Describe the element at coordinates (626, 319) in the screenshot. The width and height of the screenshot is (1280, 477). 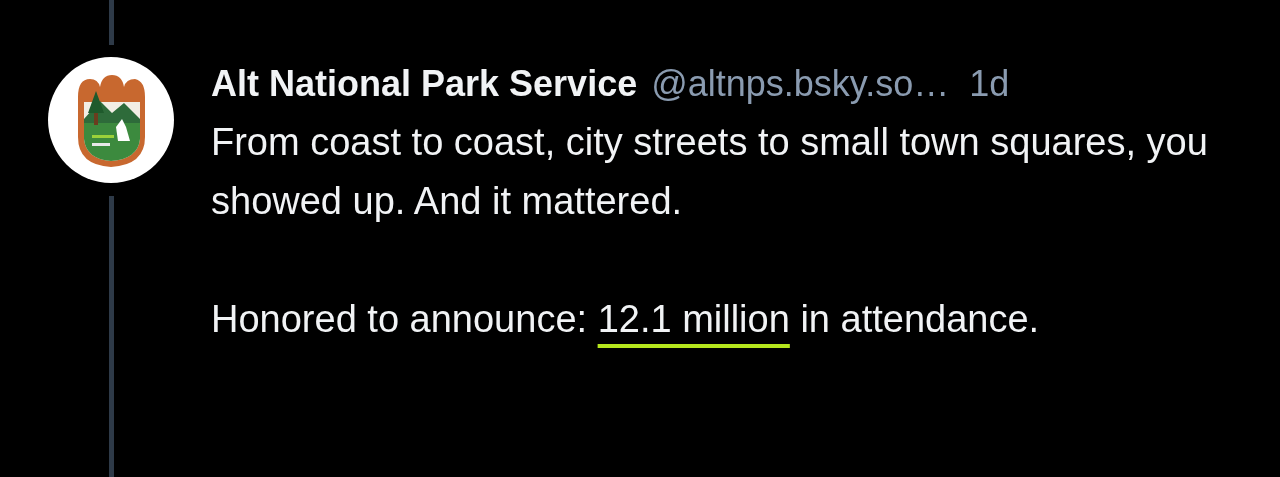
I see `post-paragraph: Honored to announce: 12.1 million in attendance.` at that location.